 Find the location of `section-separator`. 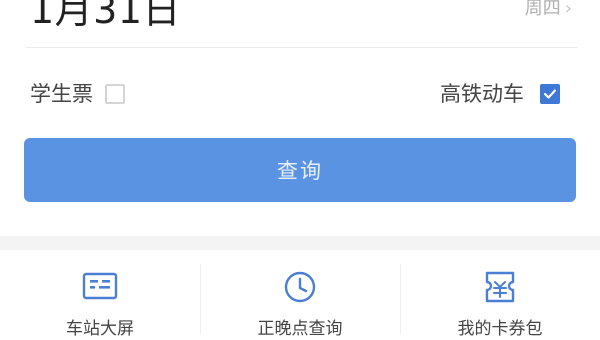

section-separator is located at coordinates (300, 243).